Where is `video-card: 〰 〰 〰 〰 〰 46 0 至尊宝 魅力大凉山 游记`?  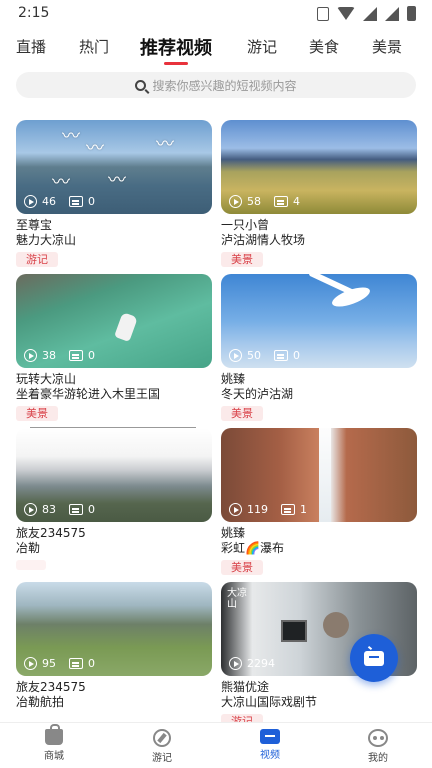 video-card: 〰 〰 〰 〰 〰 46 0 至尊宝 魅力大凉山 游记 is located at coordinates (114, 193).